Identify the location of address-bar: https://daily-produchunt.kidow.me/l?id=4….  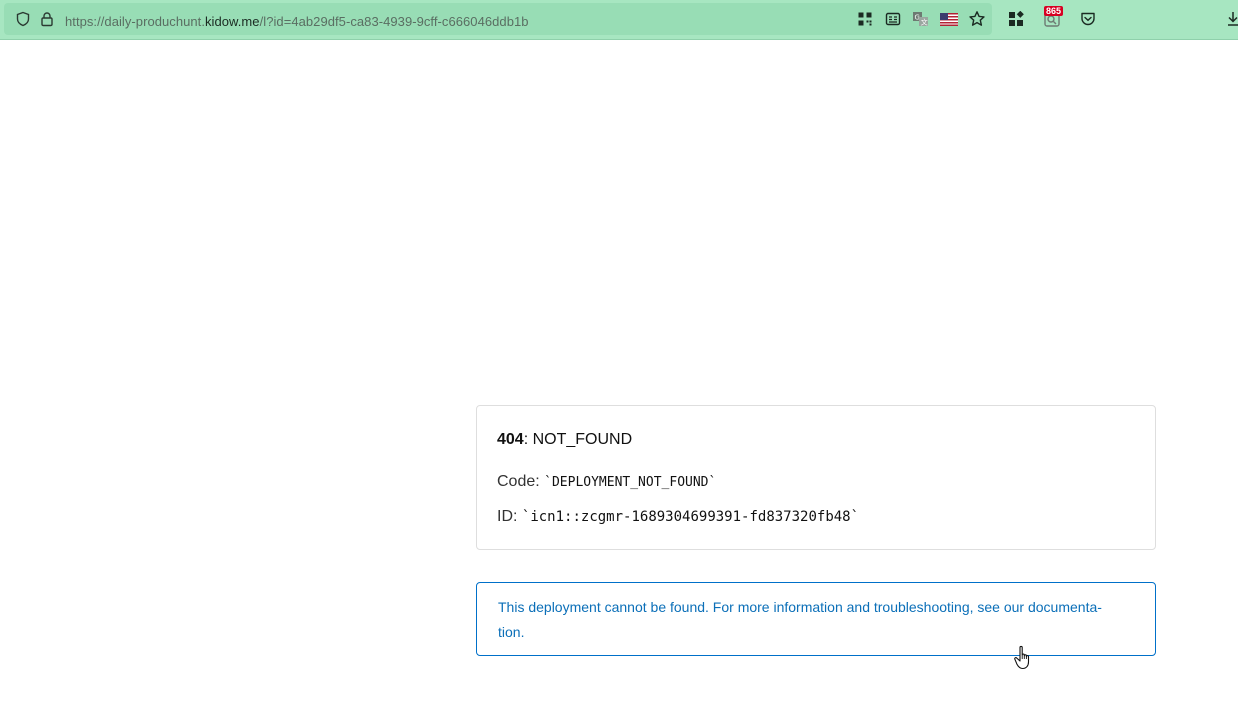
(498, 19).